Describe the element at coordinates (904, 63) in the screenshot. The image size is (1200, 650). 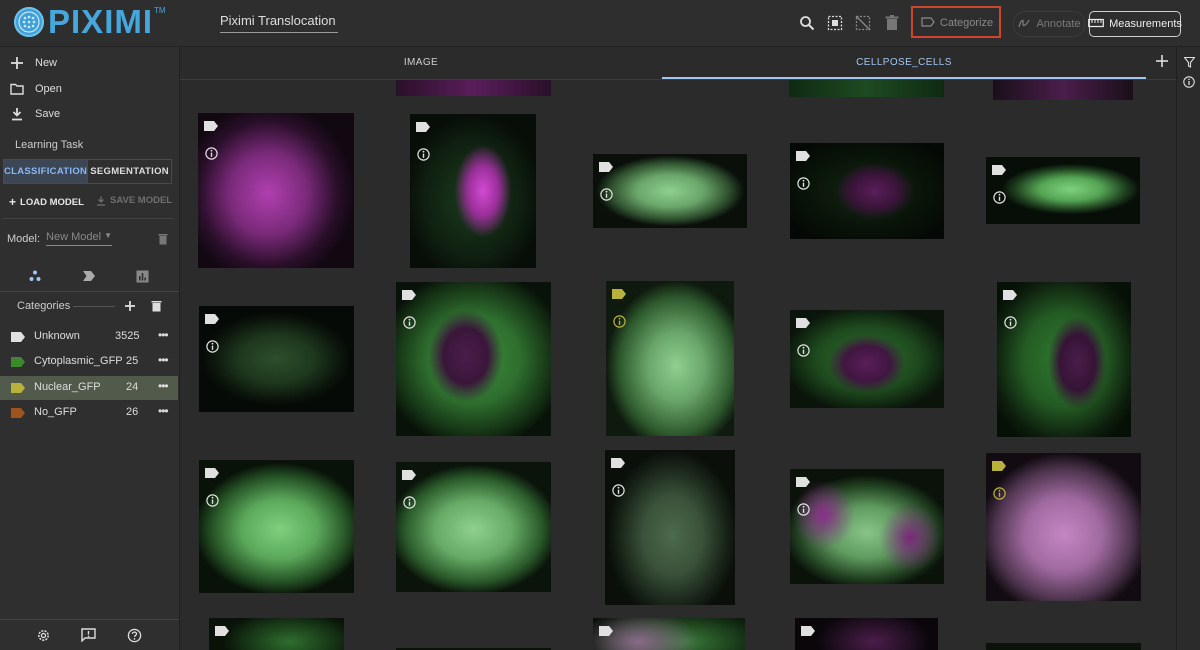
I see `tab-cellpose-cells: CELLPOSE_CELLS` at that location.